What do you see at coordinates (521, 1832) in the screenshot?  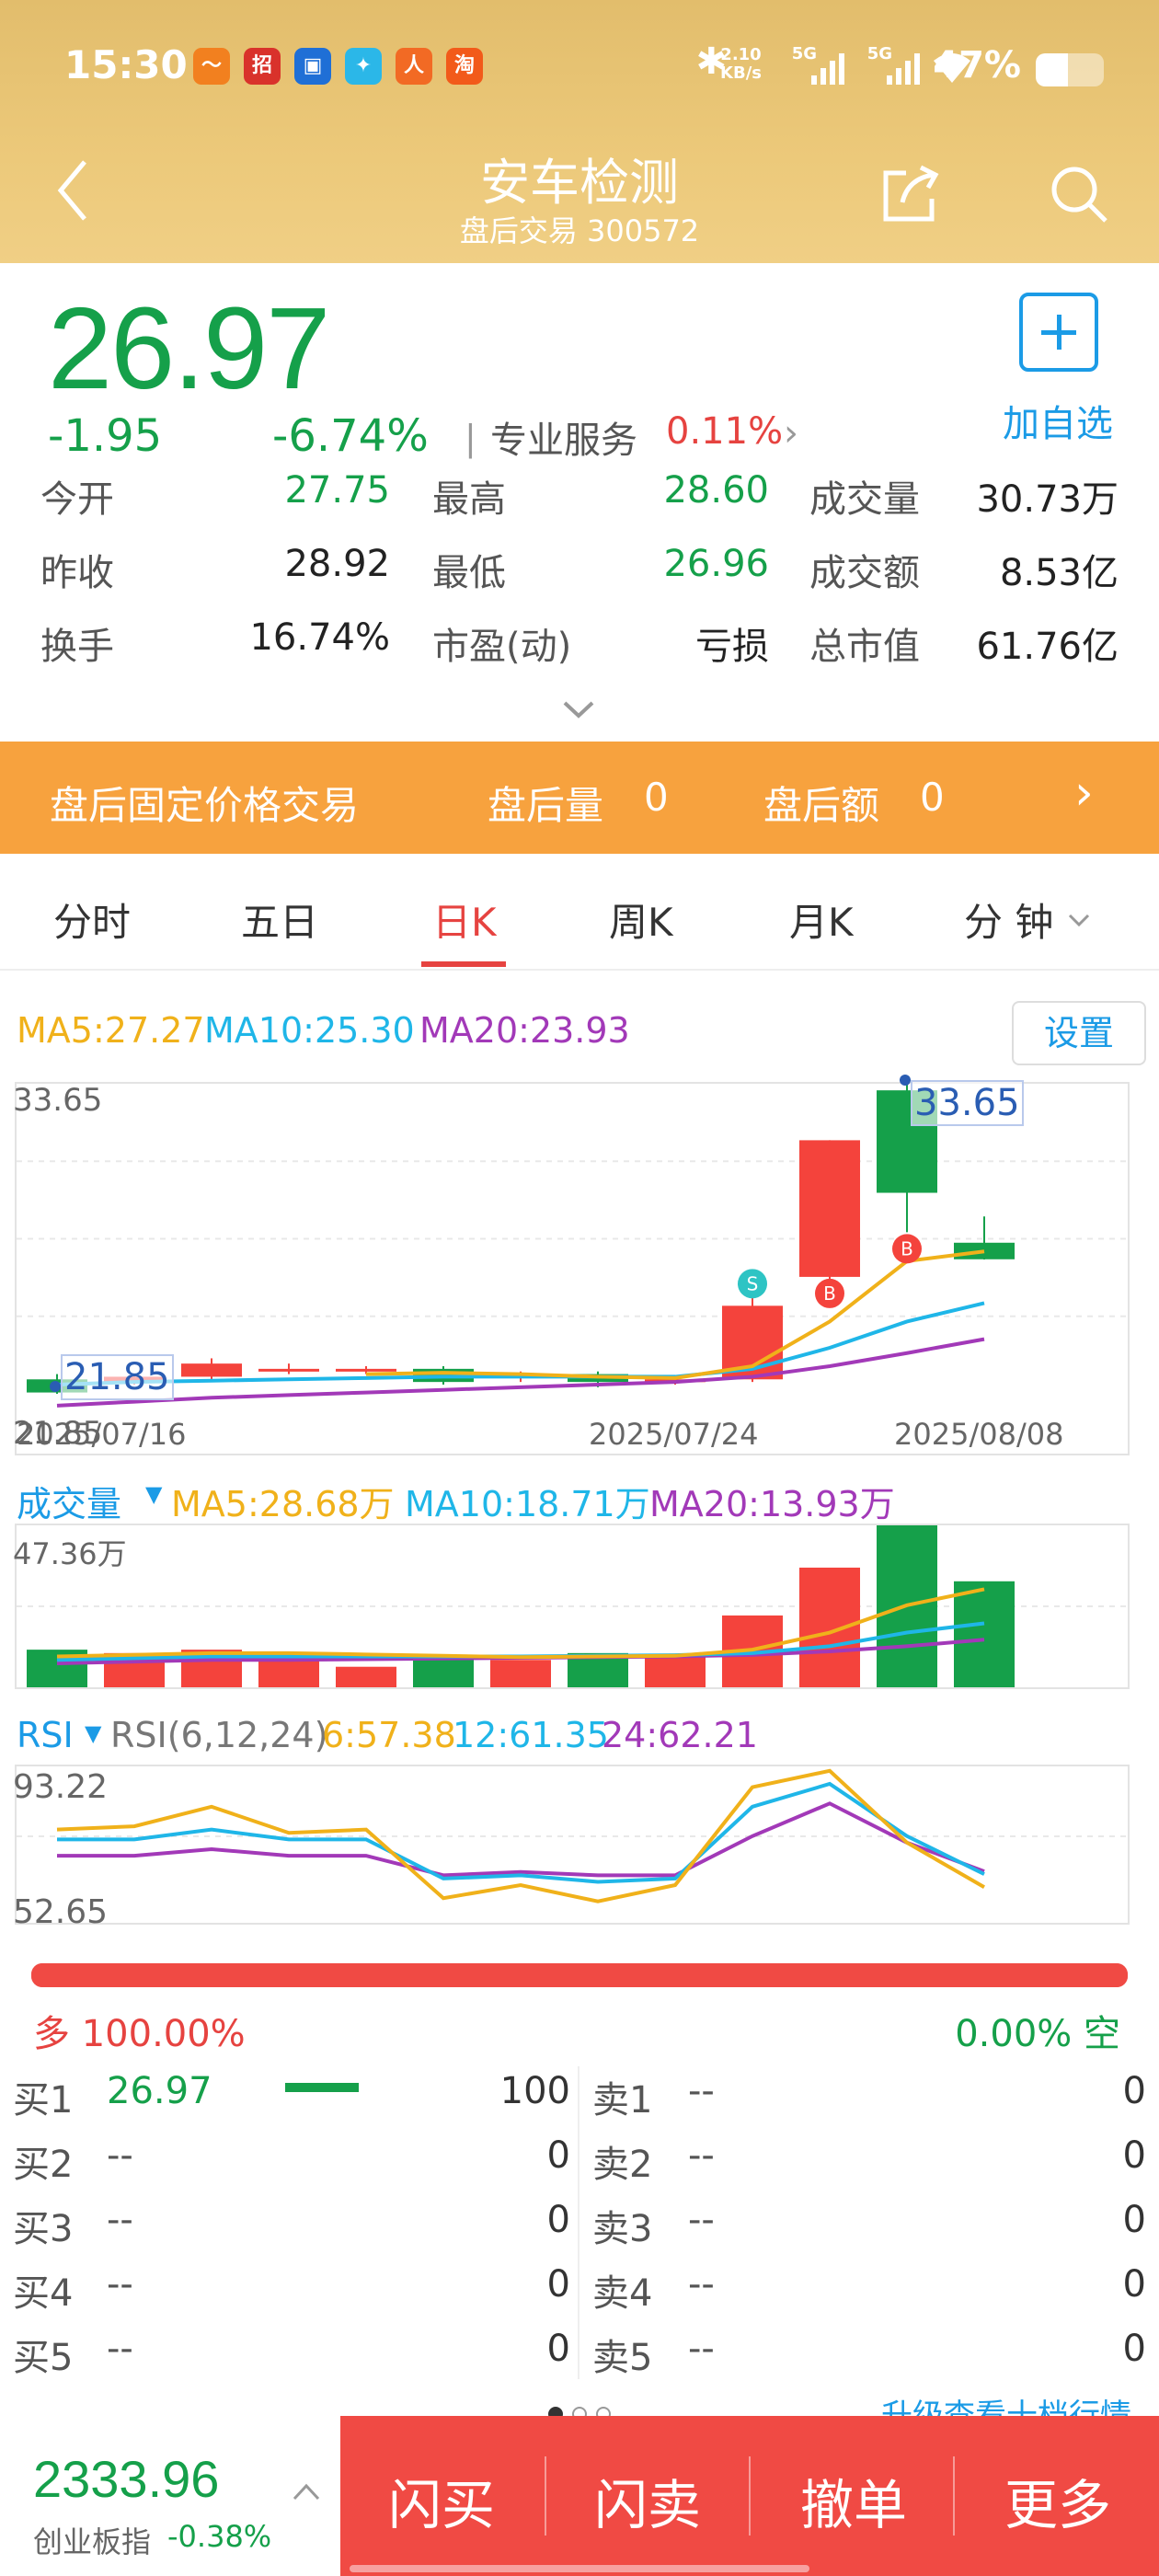 I see `rsi12-line` at bounding box center [521, 1832].